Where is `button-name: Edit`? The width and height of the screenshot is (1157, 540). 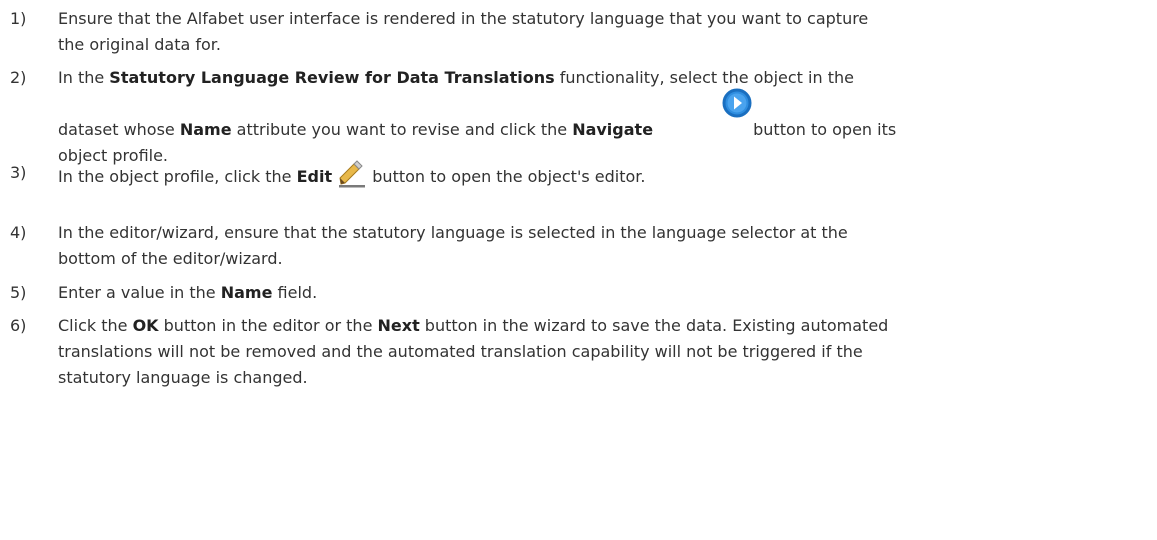 button-name: Edit is located at coordinates (314, 176).